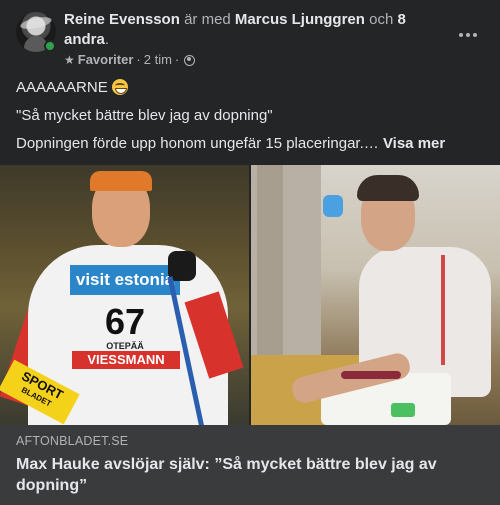 This screenshot has width=500, height=505. What do you see at coordinates (190, 60) in the screenshot?
I see `globe-icon` at bounding box center [190, 60].